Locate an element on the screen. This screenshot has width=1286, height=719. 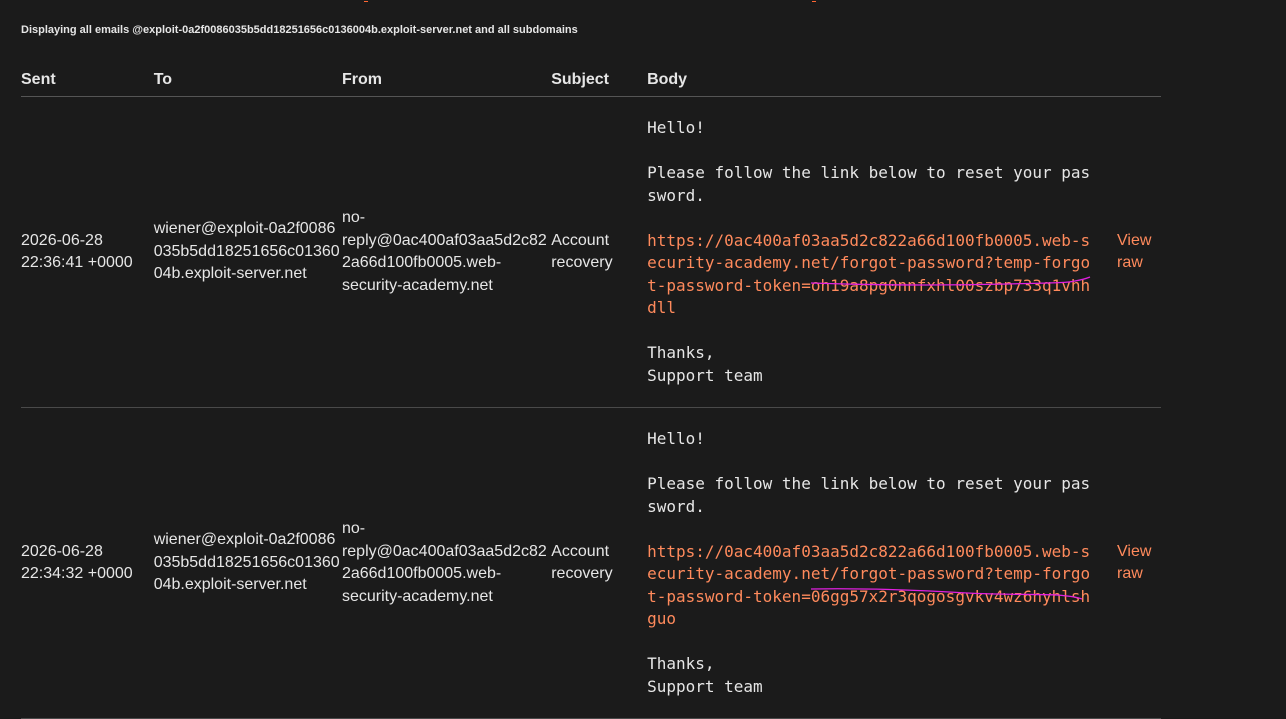
email-sent-time: 2026-06-28 22:36:41 +0000 is located at coordinates (87, 252).